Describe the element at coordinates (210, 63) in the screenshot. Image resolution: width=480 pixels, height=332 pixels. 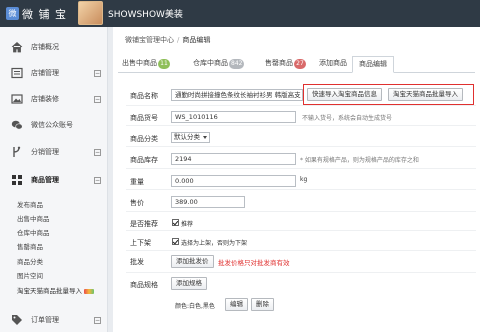
I see `tab-label: 仓库中商品` at that location.